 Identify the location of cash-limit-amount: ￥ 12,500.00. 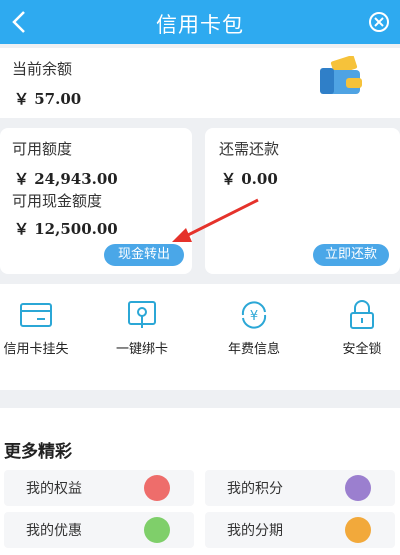
(66, 229).